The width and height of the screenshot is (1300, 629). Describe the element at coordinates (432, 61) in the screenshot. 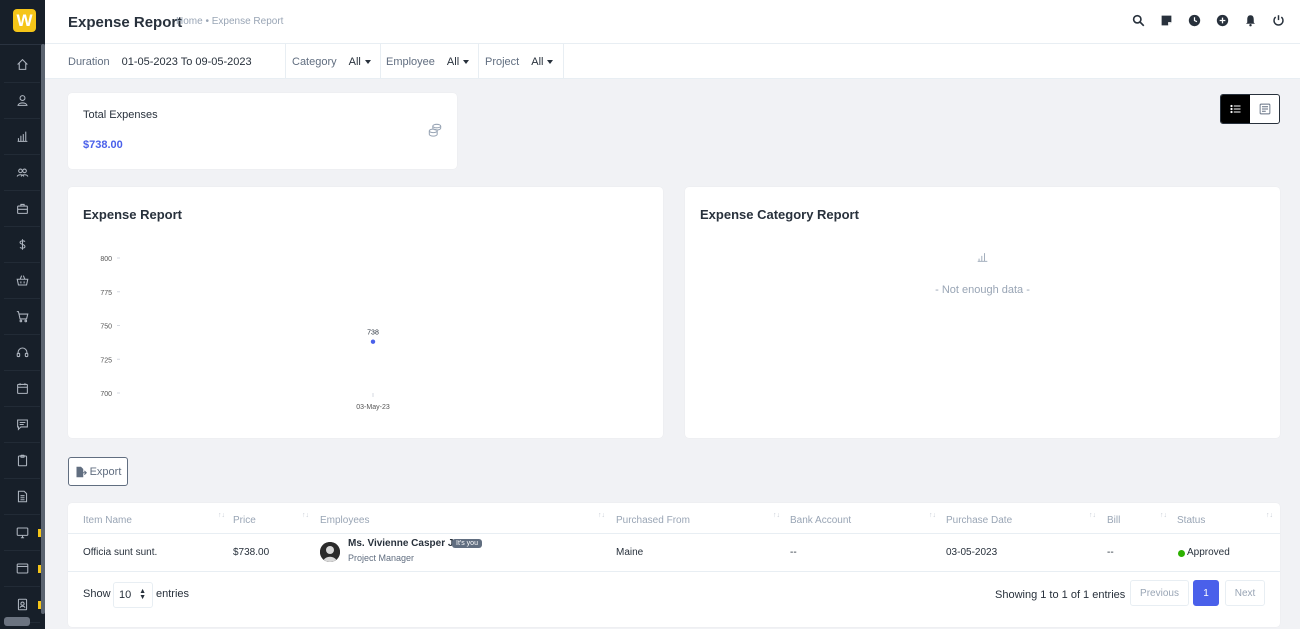

I see `employee-filter: Employee All` at that location.